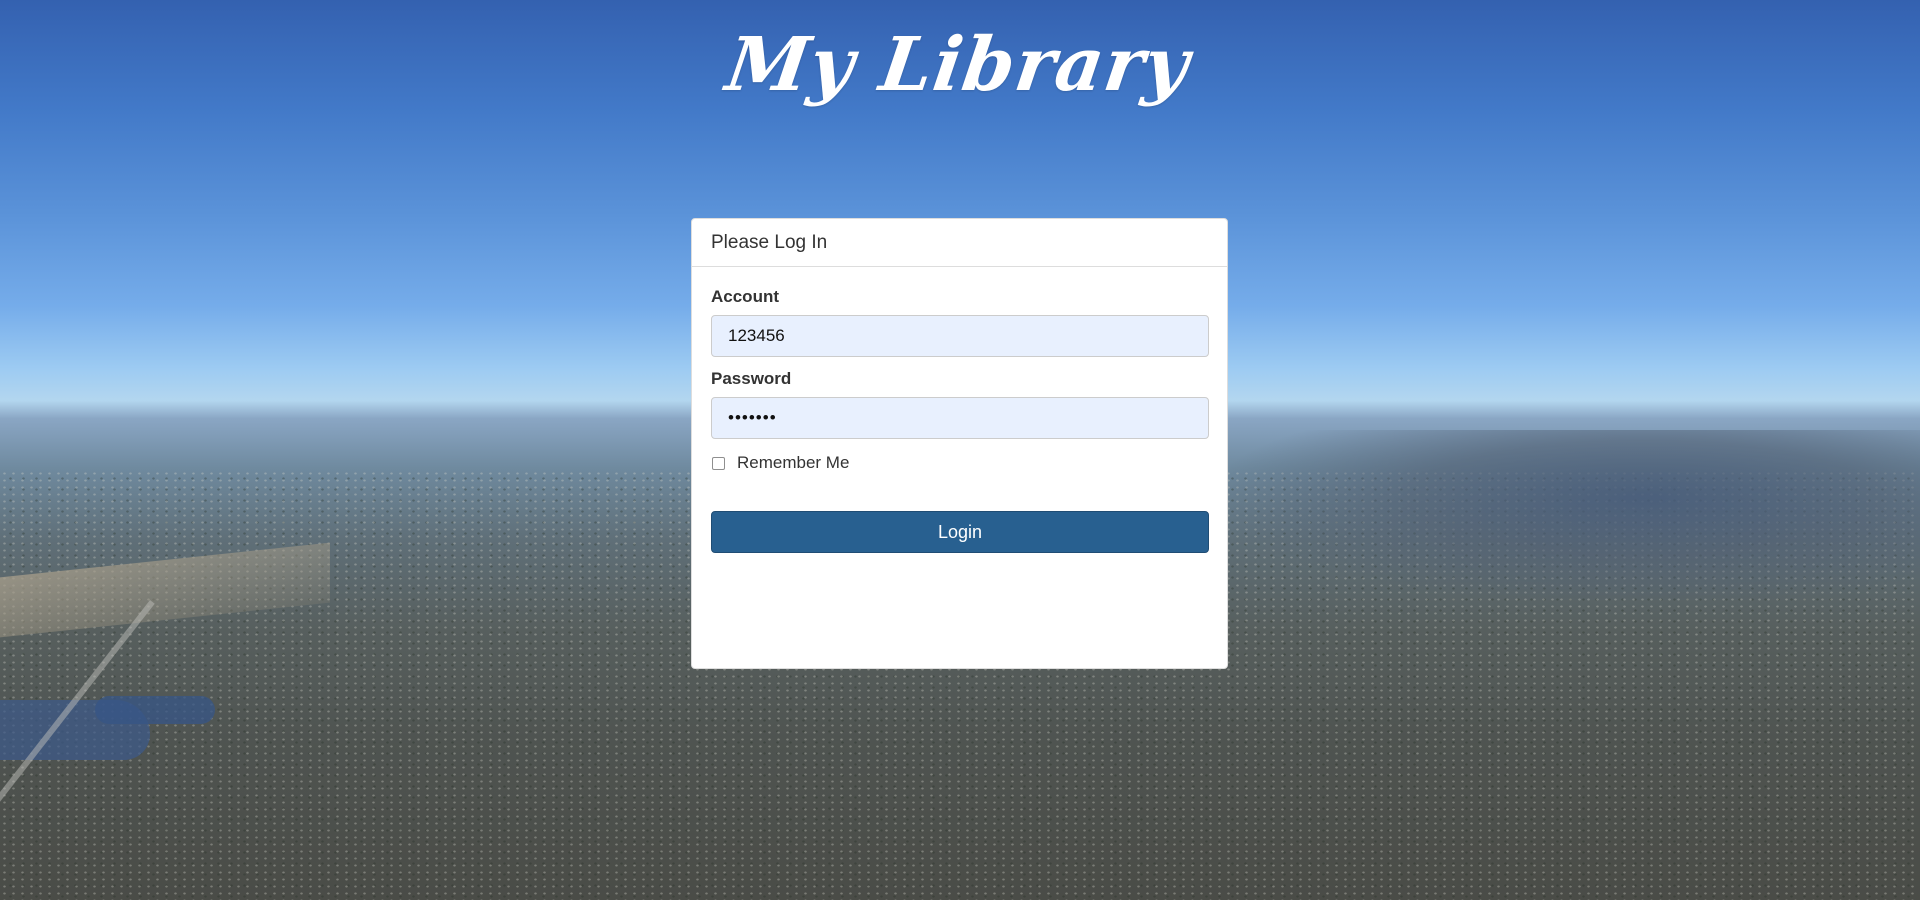 This screenshot has width=1920, height=903. I want to click on login-button: Login, so click(960, 532).